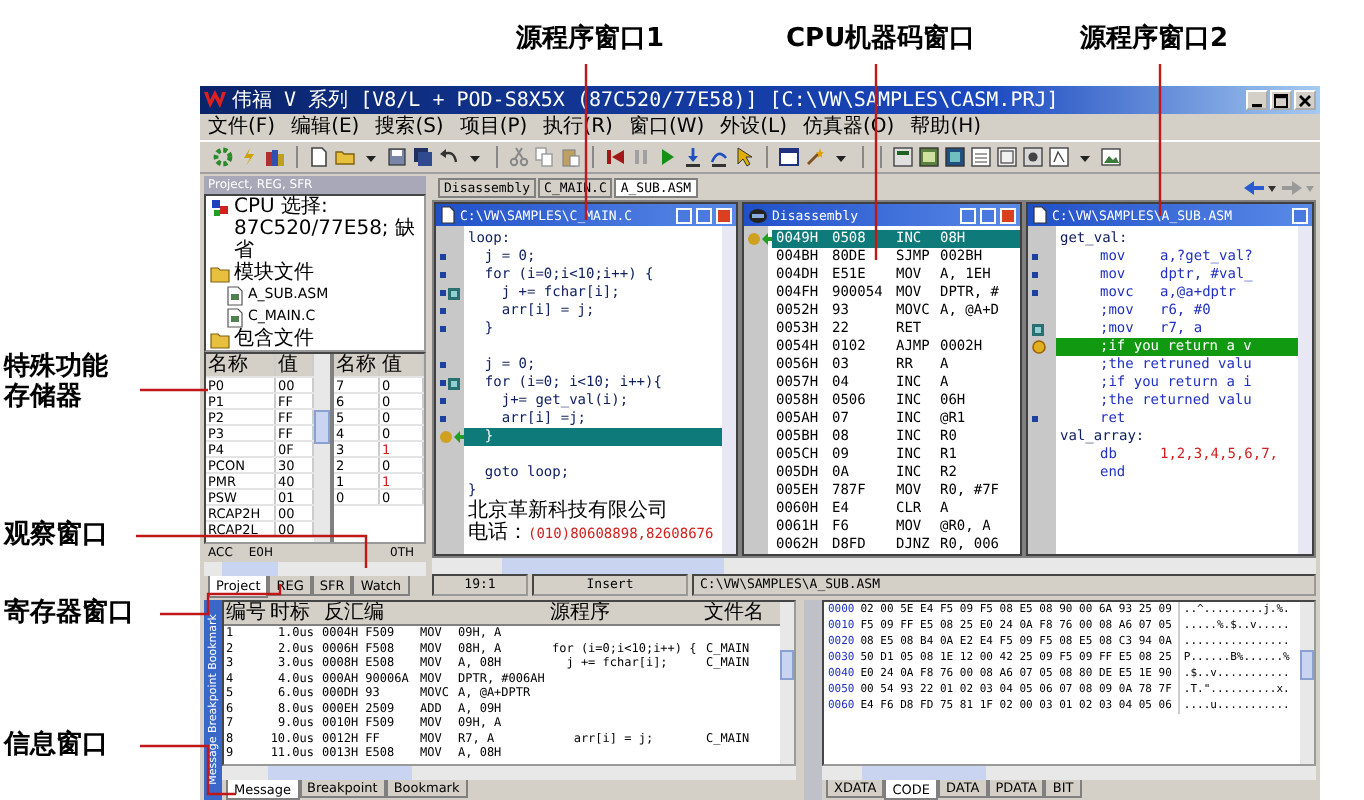  I want to click on callout-label: 寄存器窗口, so click(69, 613).